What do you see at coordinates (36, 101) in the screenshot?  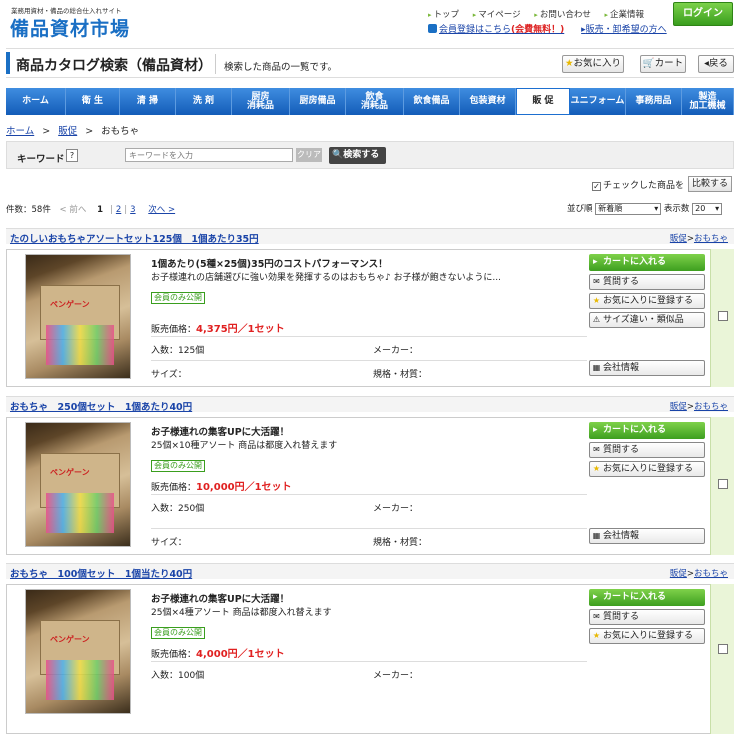 I see `nav-item: ホーム` at bounding box center [36, 101].